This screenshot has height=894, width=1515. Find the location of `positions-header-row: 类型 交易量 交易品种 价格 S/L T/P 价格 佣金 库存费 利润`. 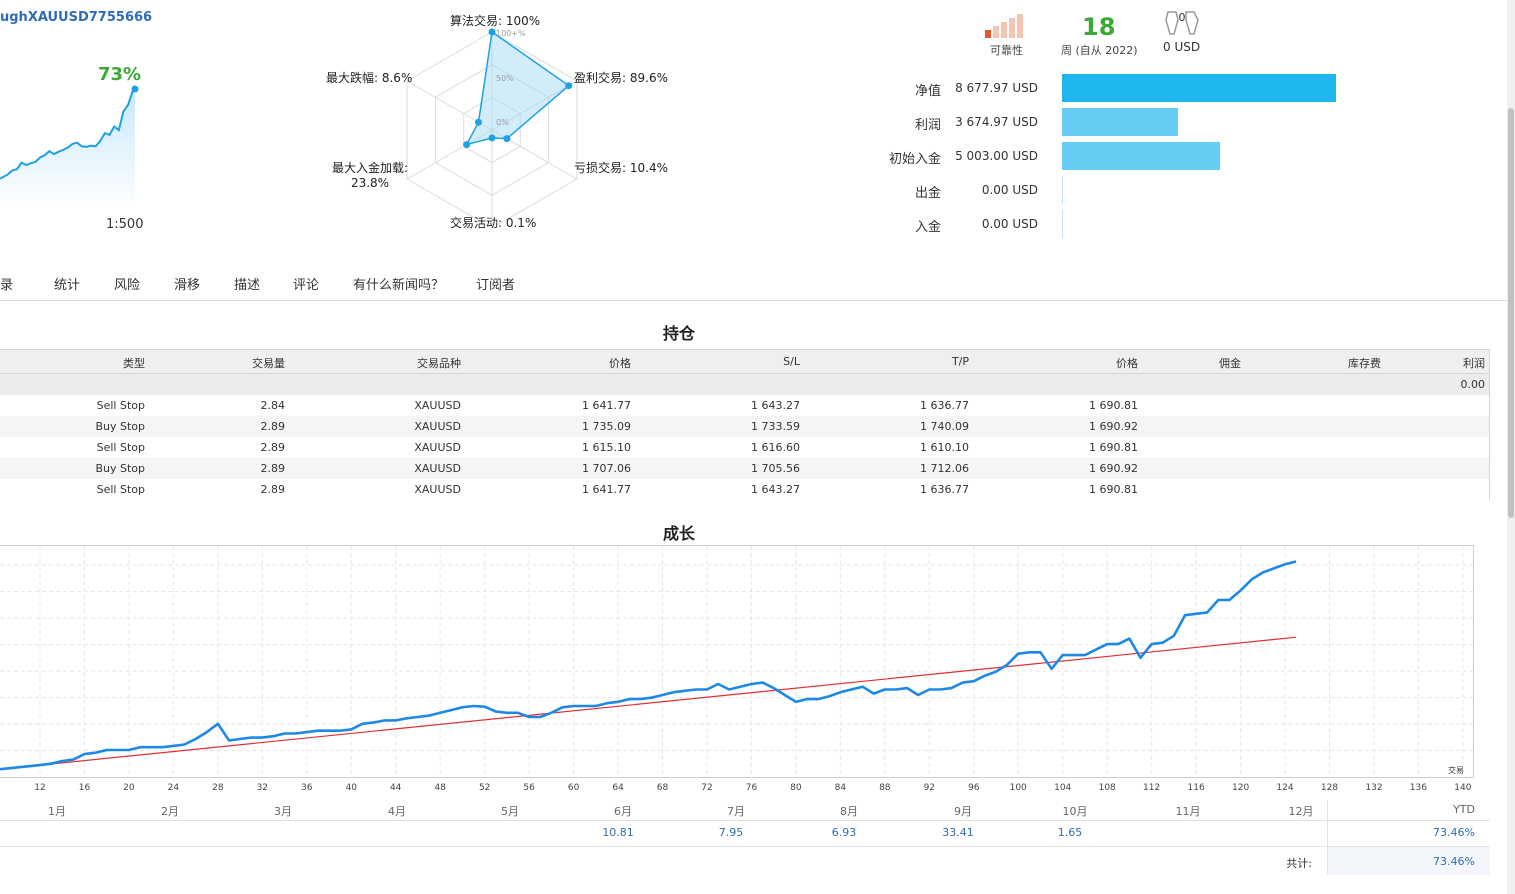

positions-header-row: 类型 交易量 交易品种 价格 S/L T/P 价格 佣金 库存费 利润 is located at coordinates (744, 362).